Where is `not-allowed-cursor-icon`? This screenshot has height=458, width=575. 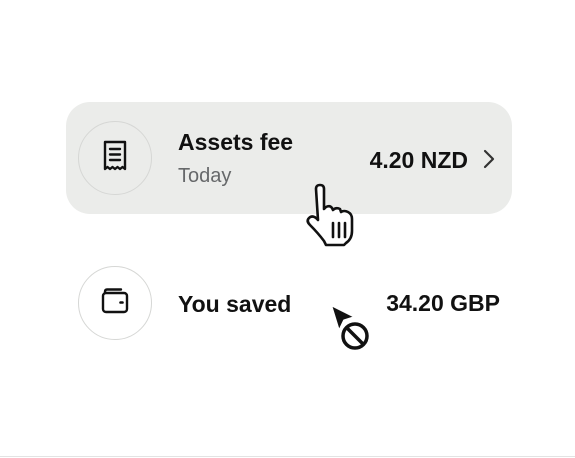
not-allowed-cursor-icon is located at coordinates (350, 329).